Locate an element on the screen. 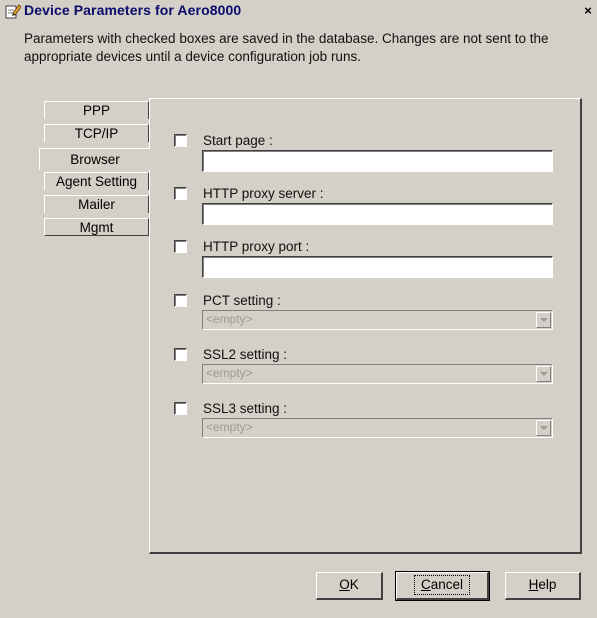  ok-button: OK is located at coordinates (349, 586).